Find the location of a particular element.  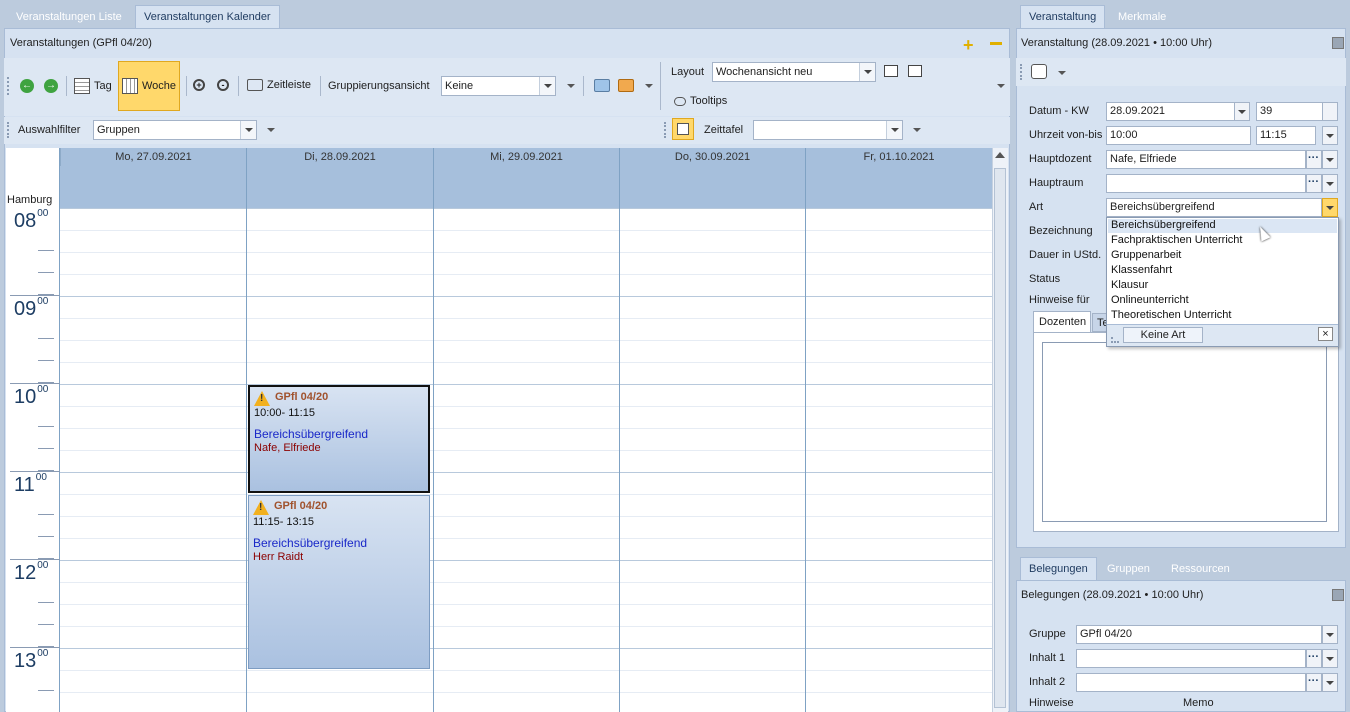

art-option: Klassenfahrt is located at coordinates (1141, 270).